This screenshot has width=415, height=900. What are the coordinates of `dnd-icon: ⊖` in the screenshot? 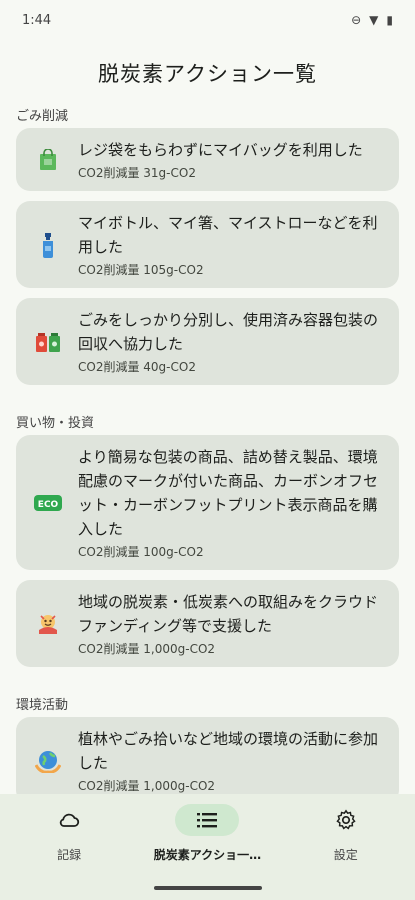 It's located at (356, 20).